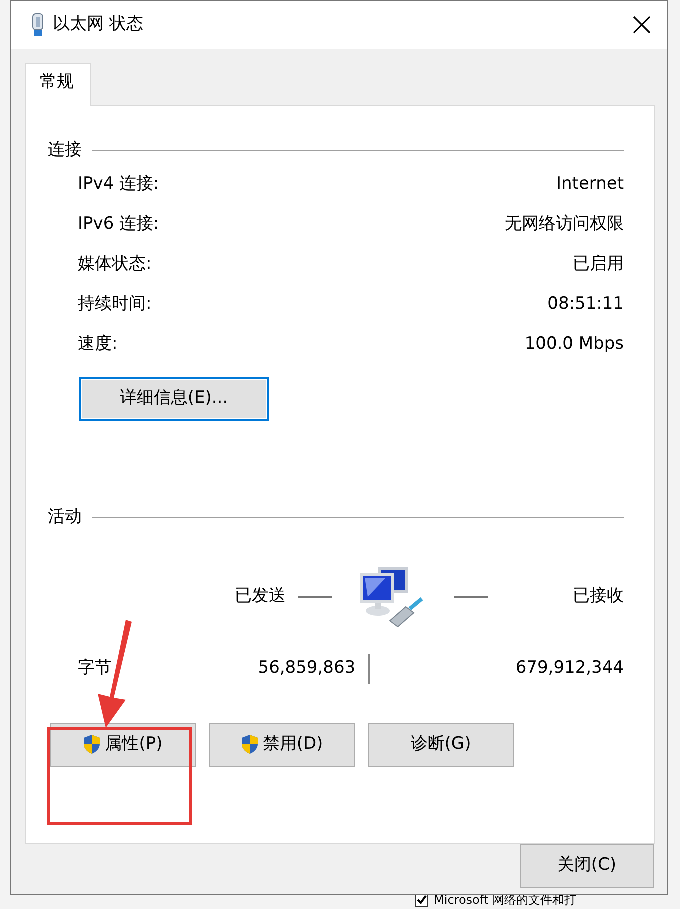  What do you see at coordinates (598, 596) in the screenshot?
I see `received-label: 已接收` at bounding box center [598, 596].